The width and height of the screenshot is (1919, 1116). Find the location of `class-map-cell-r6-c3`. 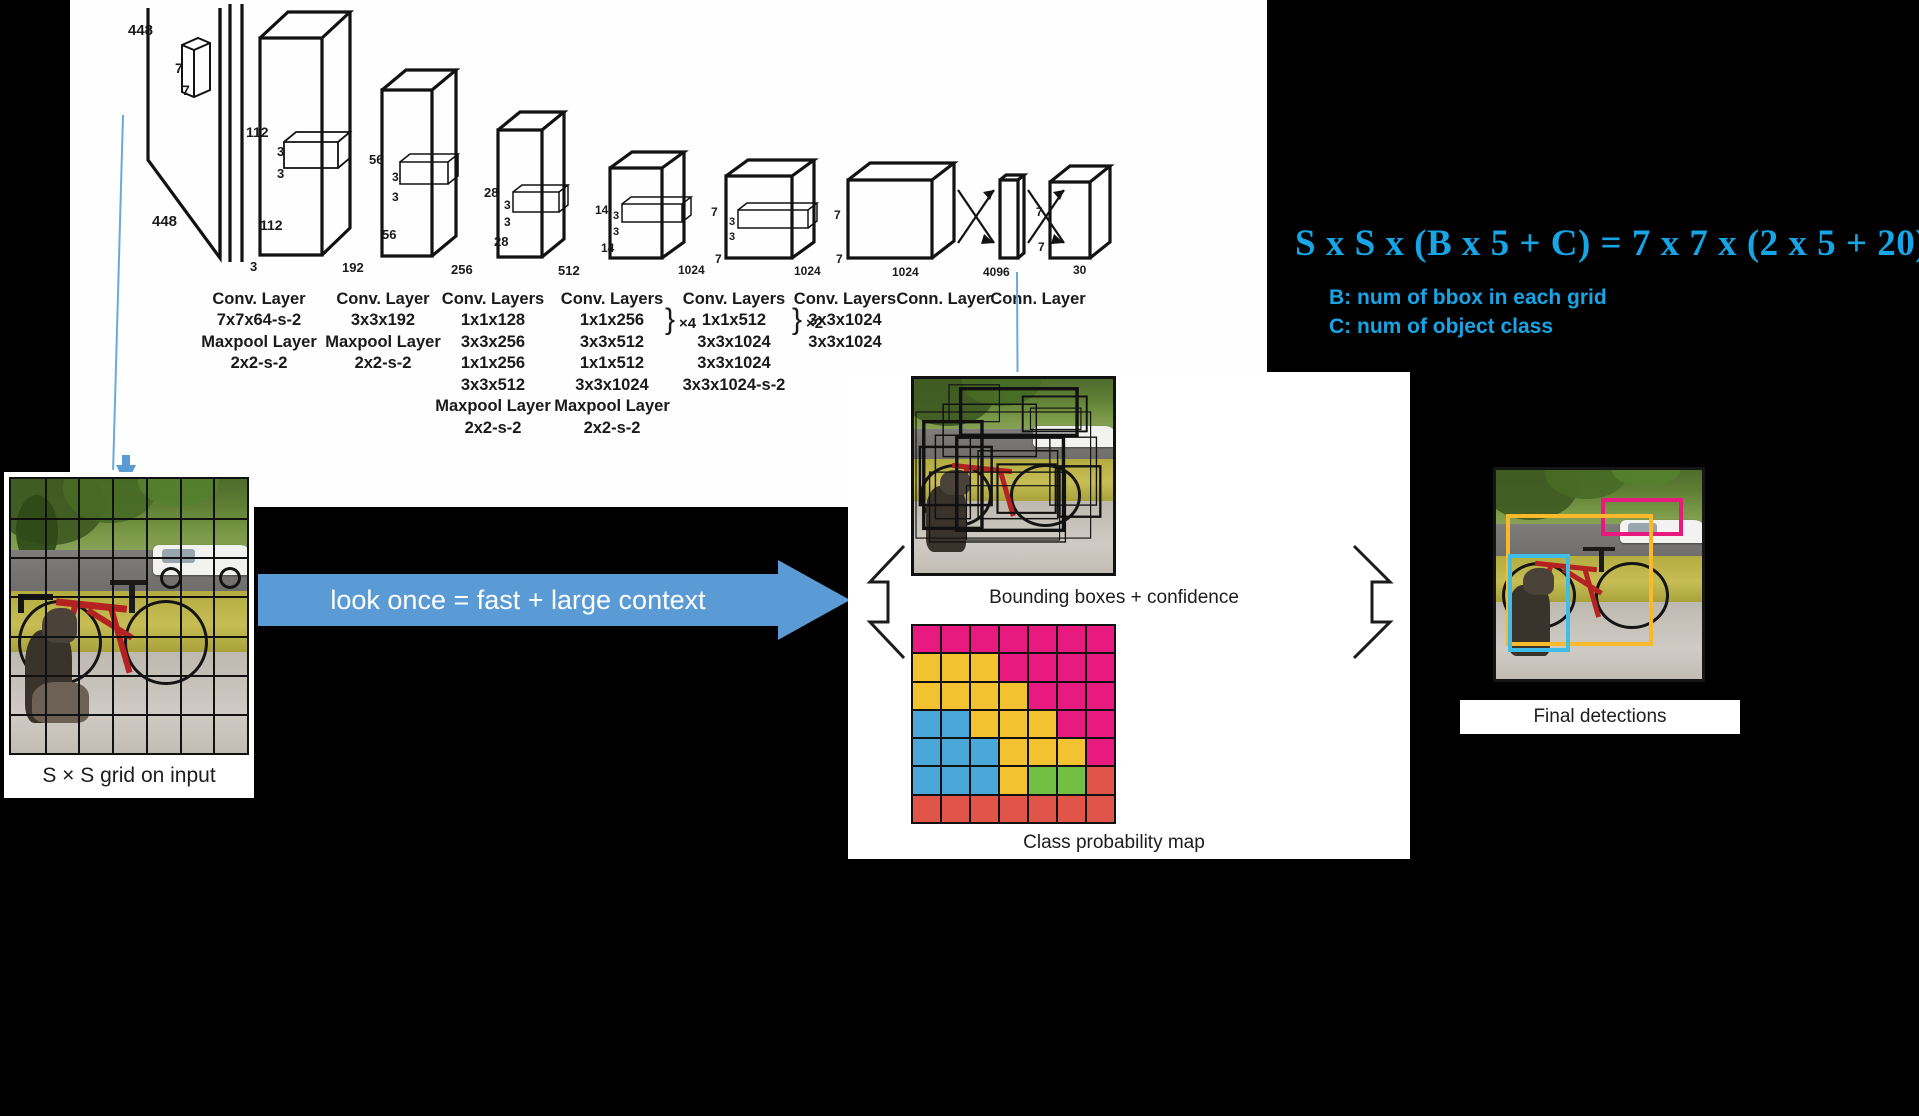

class-map-cell-r6-c3 is located at coordinates (984, 780).